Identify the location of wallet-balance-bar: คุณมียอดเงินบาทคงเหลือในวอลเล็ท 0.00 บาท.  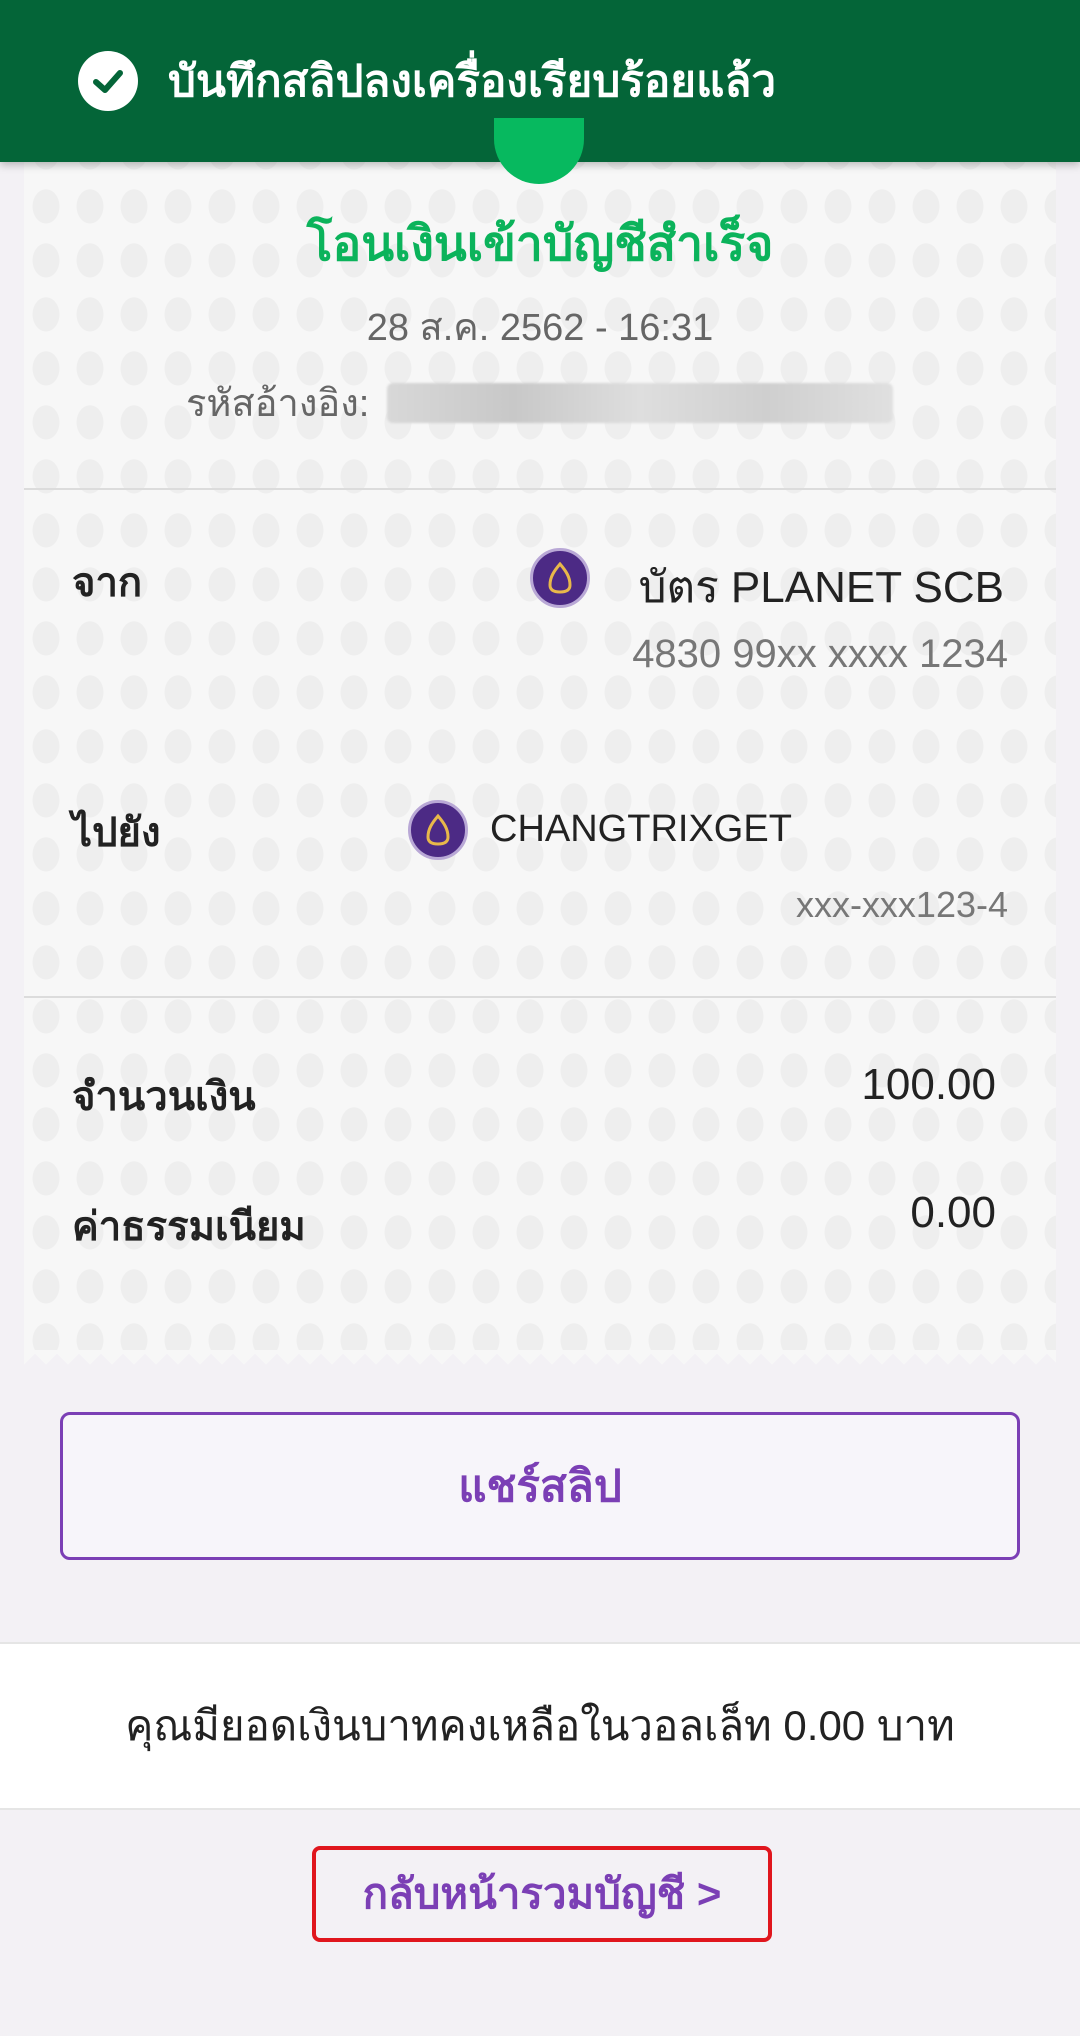
(540, 1726).